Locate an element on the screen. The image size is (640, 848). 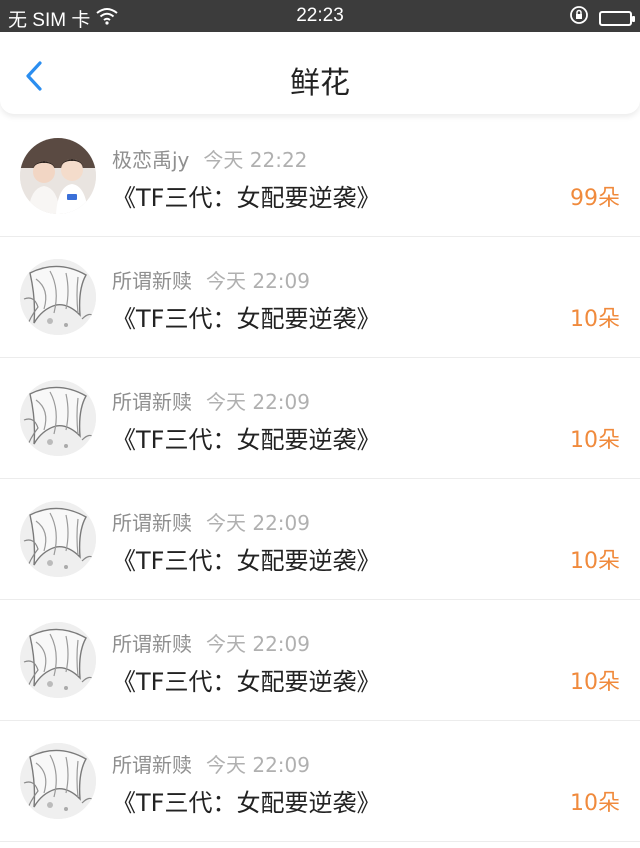
item-time: 今天 22:22 is located at coordinates (255, 160).